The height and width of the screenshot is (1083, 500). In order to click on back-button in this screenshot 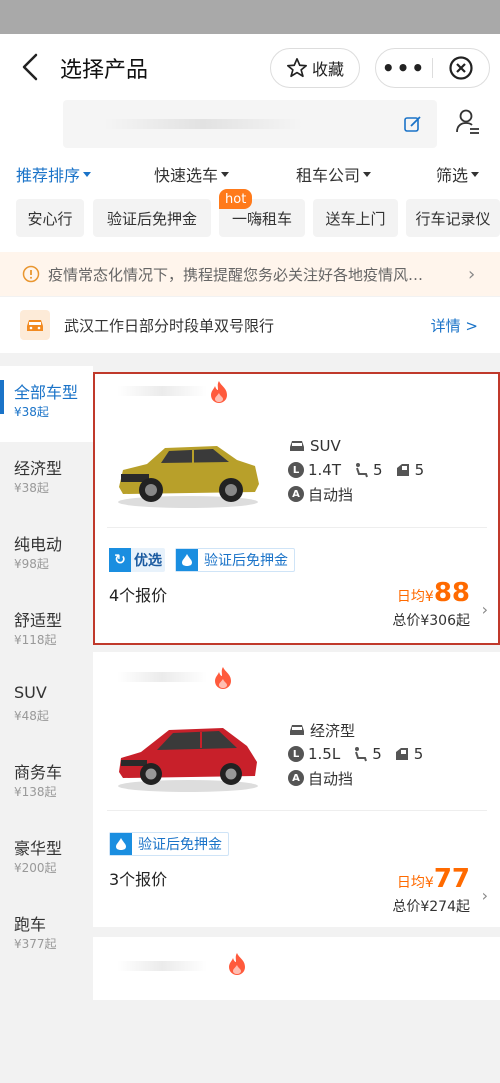, I will do `click(31, 67)`.